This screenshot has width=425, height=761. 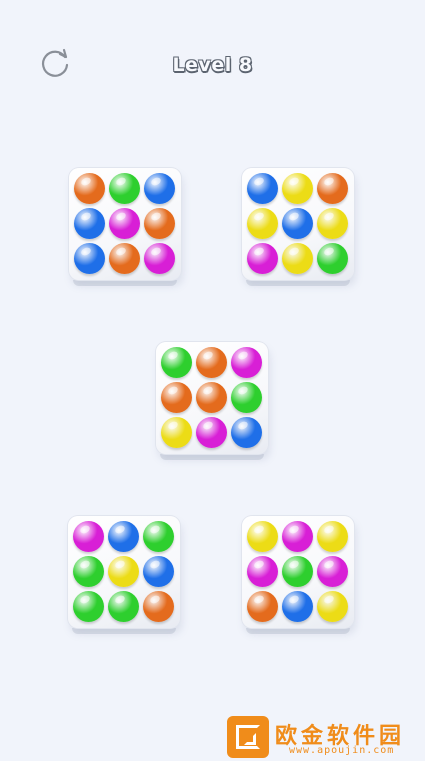 What do you see at coordinates (325, 736) in the screenshot?
I see `watermark-logo: 欧金软件园 www.apoujin.com` at bounding box center [325, 736].